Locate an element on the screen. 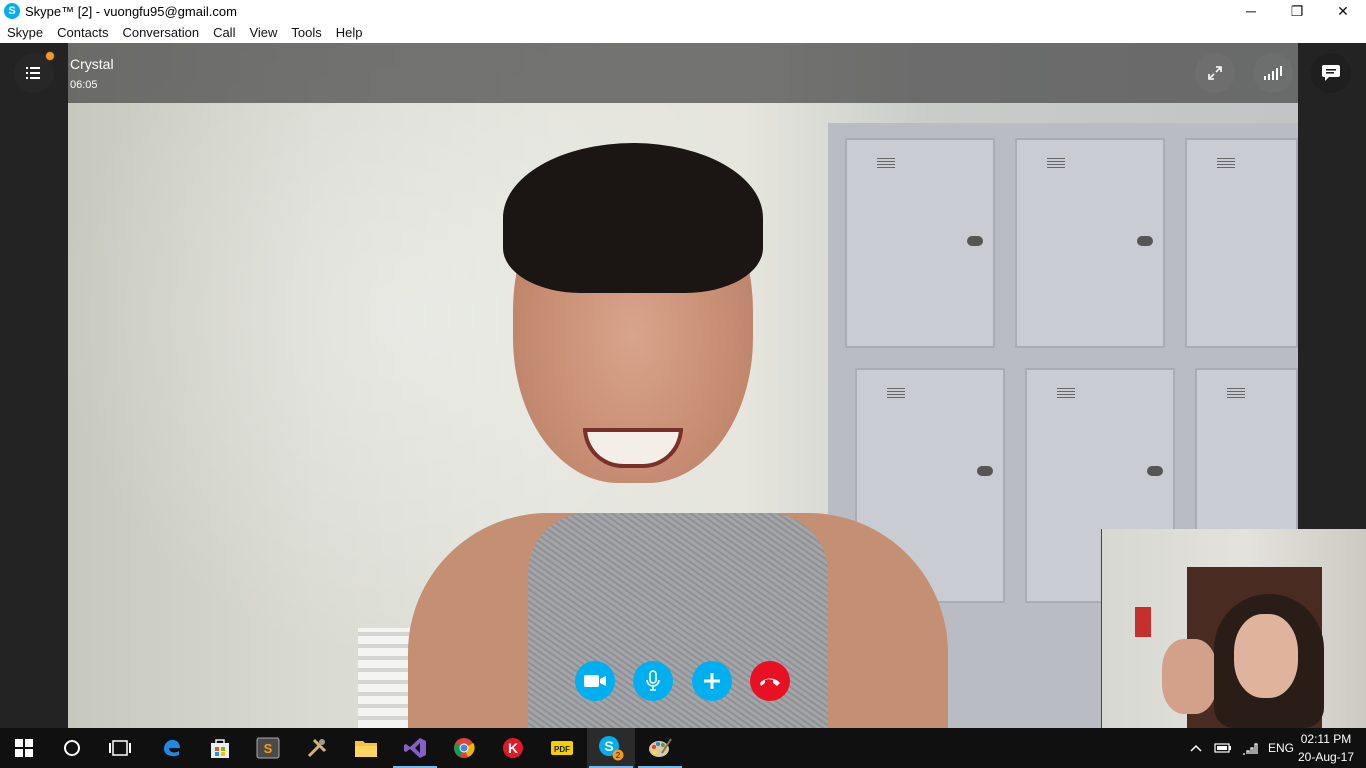 Image resolution: width=1366 pixels, height=768 pixels. taskbar-visual-studio is located at coordinates (415, 748).